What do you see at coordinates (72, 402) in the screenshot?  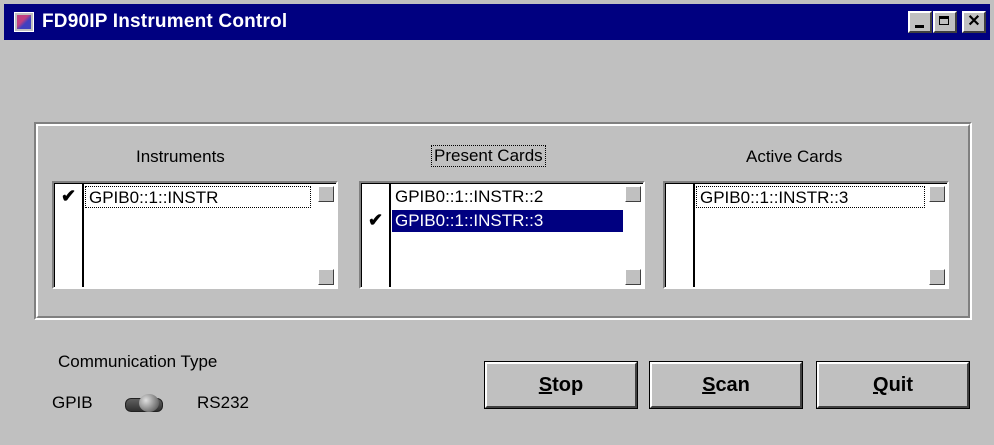 I see `gpib-option-label: GPIB` at bounding box center [72, 402].